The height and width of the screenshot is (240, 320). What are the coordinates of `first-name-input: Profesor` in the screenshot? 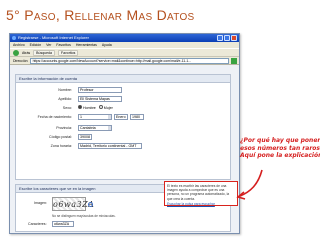 It's located at (100, 90).